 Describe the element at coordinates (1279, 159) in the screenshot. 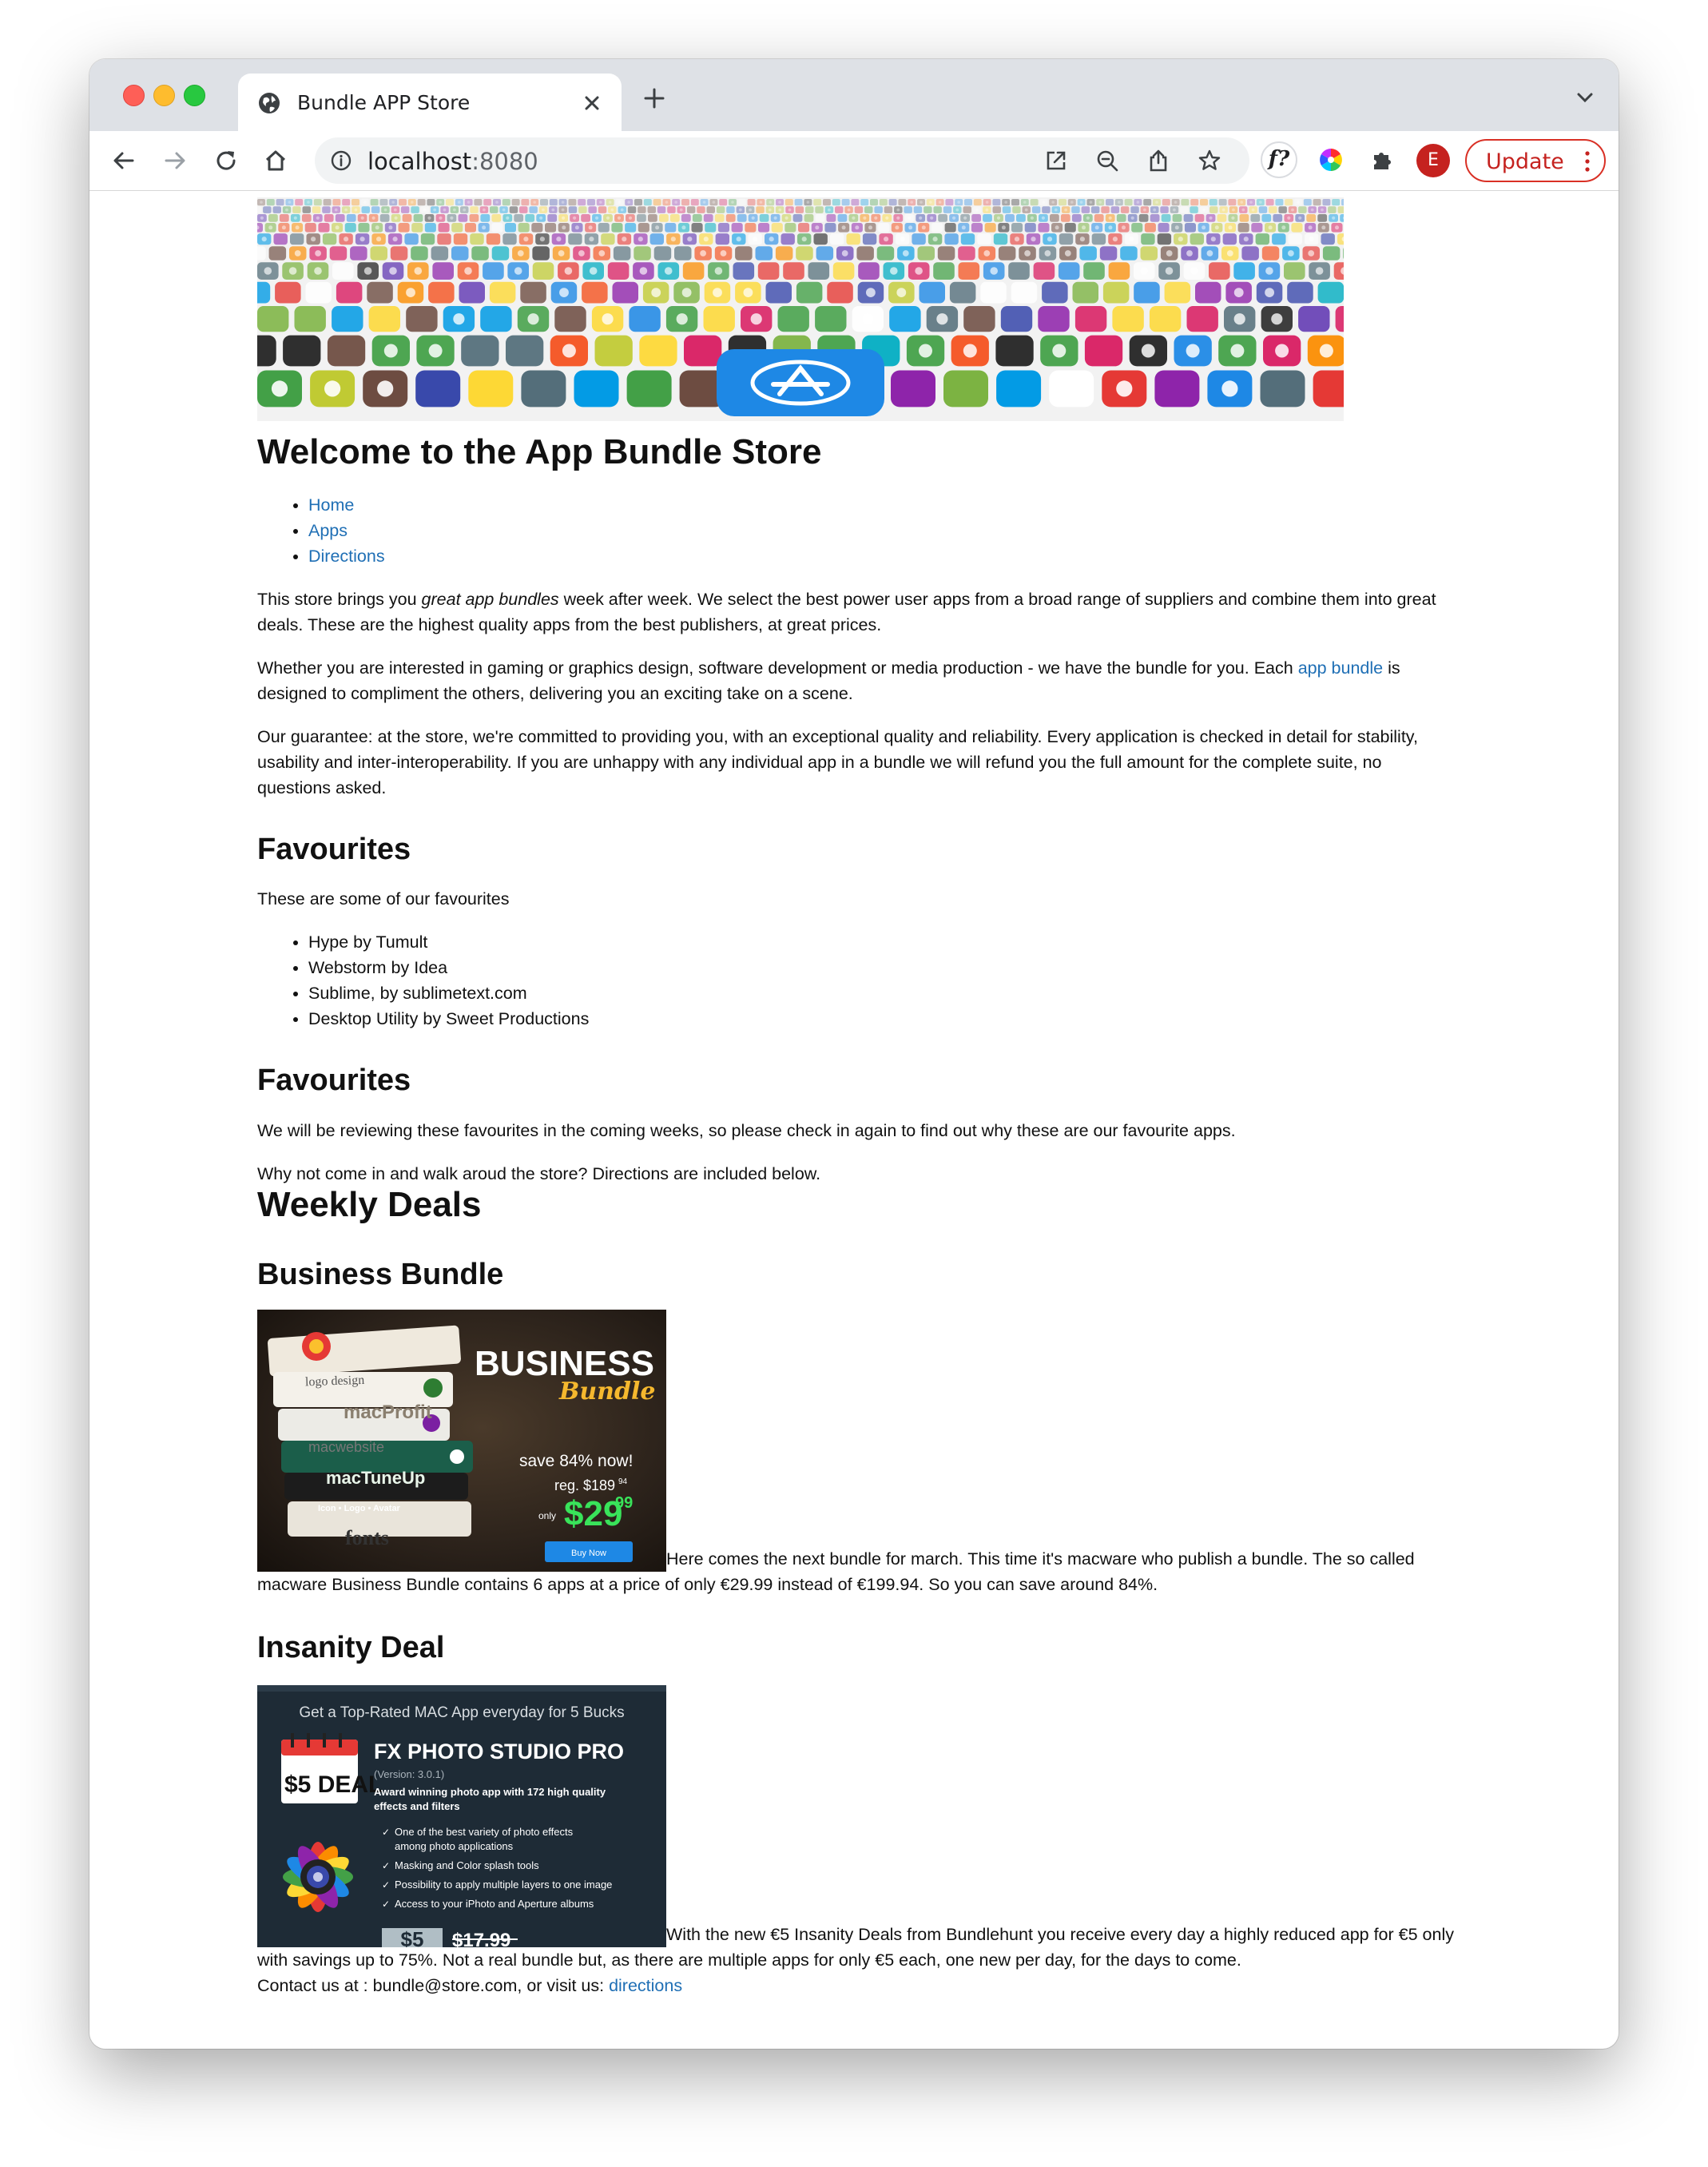

I see `formula-extension-icon: f?` at that location.